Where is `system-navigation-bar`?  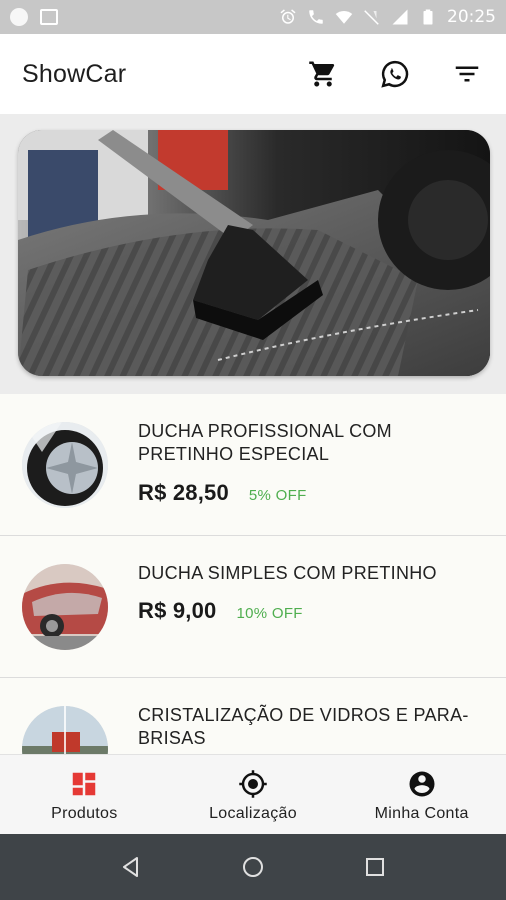 system-navigation-bar is located at coordinates (253, 867).